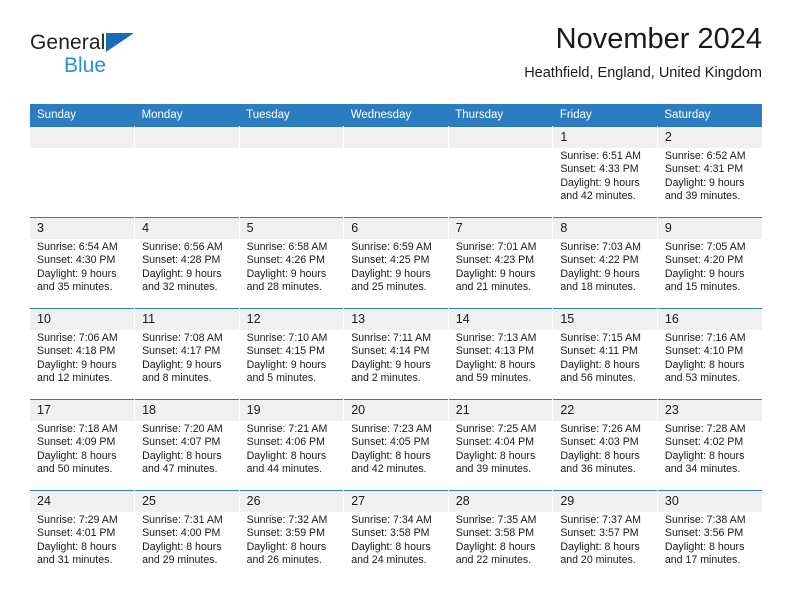 The image size is (792, 612). Describe the element at coordinates (704, 533) in the screenshot. I see `sunset-text: Sunset: 3:56 PM` at that location.